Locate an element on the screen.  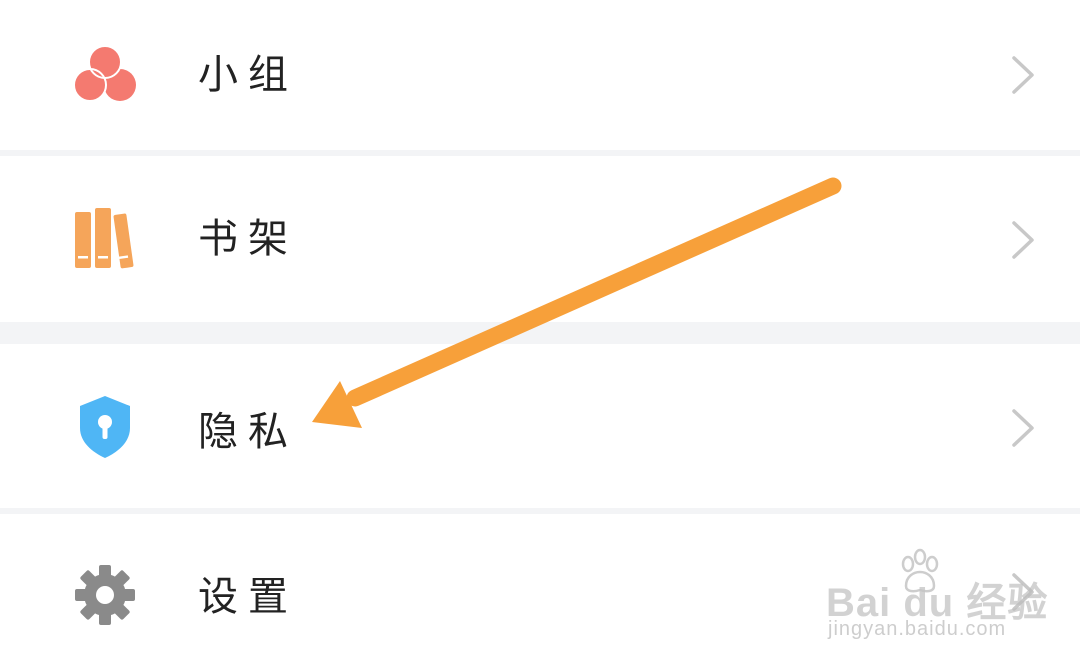
section-divider is located at coordinates (540, 333).